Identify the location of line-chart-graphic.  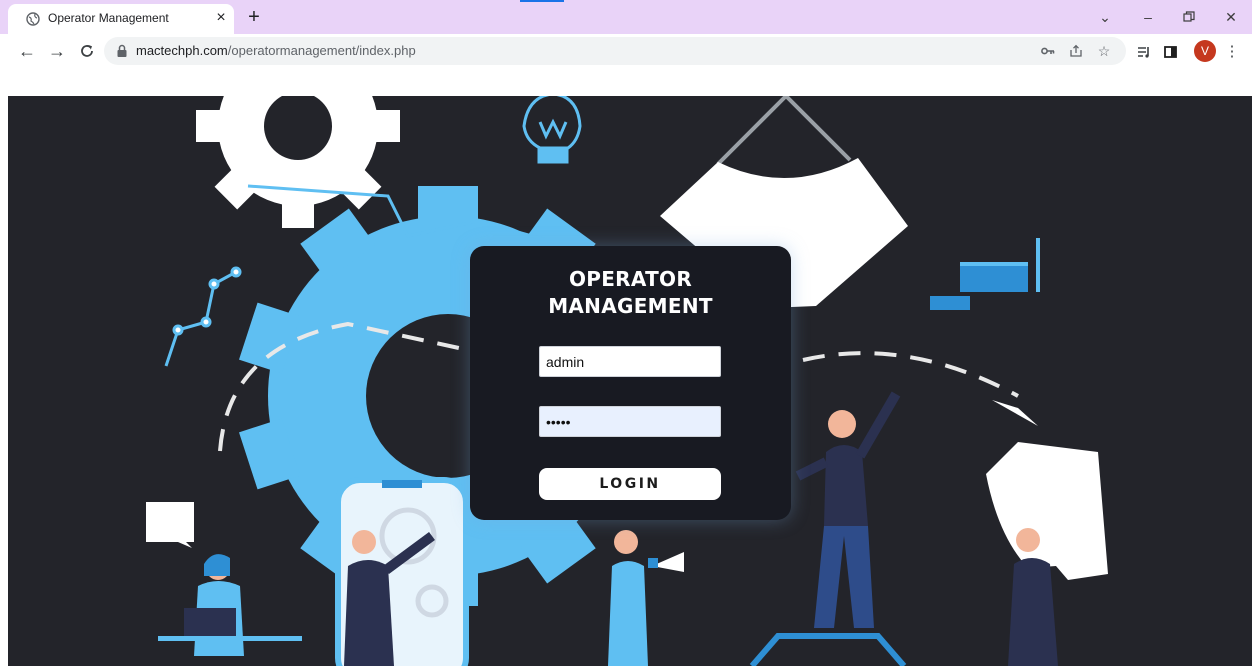
(203, 316).